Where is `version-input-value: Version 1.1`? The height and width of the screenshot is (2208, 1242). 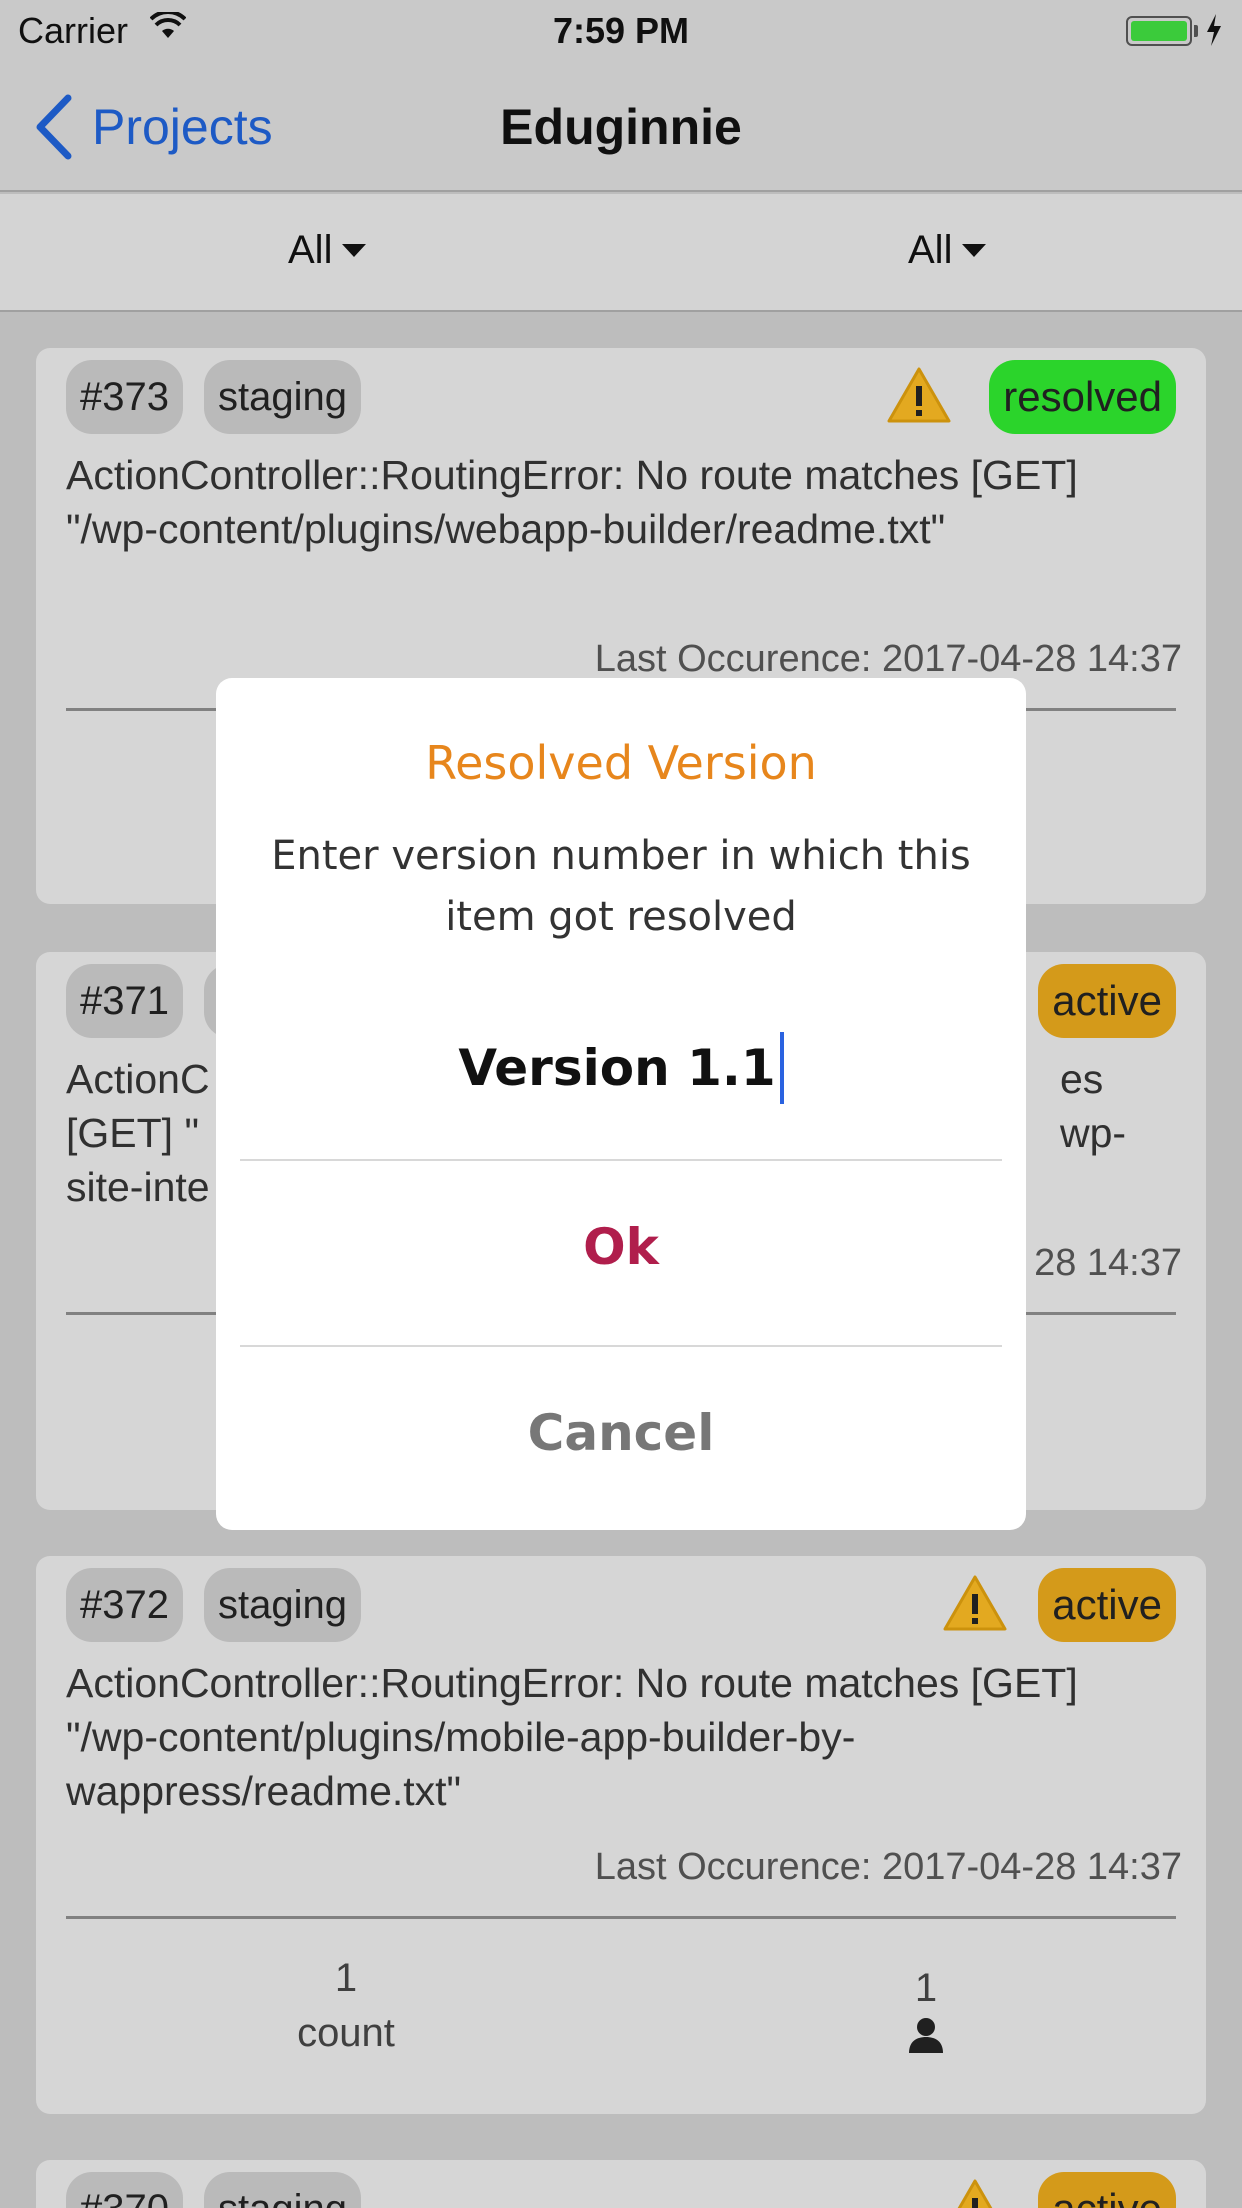
version-input-value: Version 1.1 is located at coordinates (617, 1068).